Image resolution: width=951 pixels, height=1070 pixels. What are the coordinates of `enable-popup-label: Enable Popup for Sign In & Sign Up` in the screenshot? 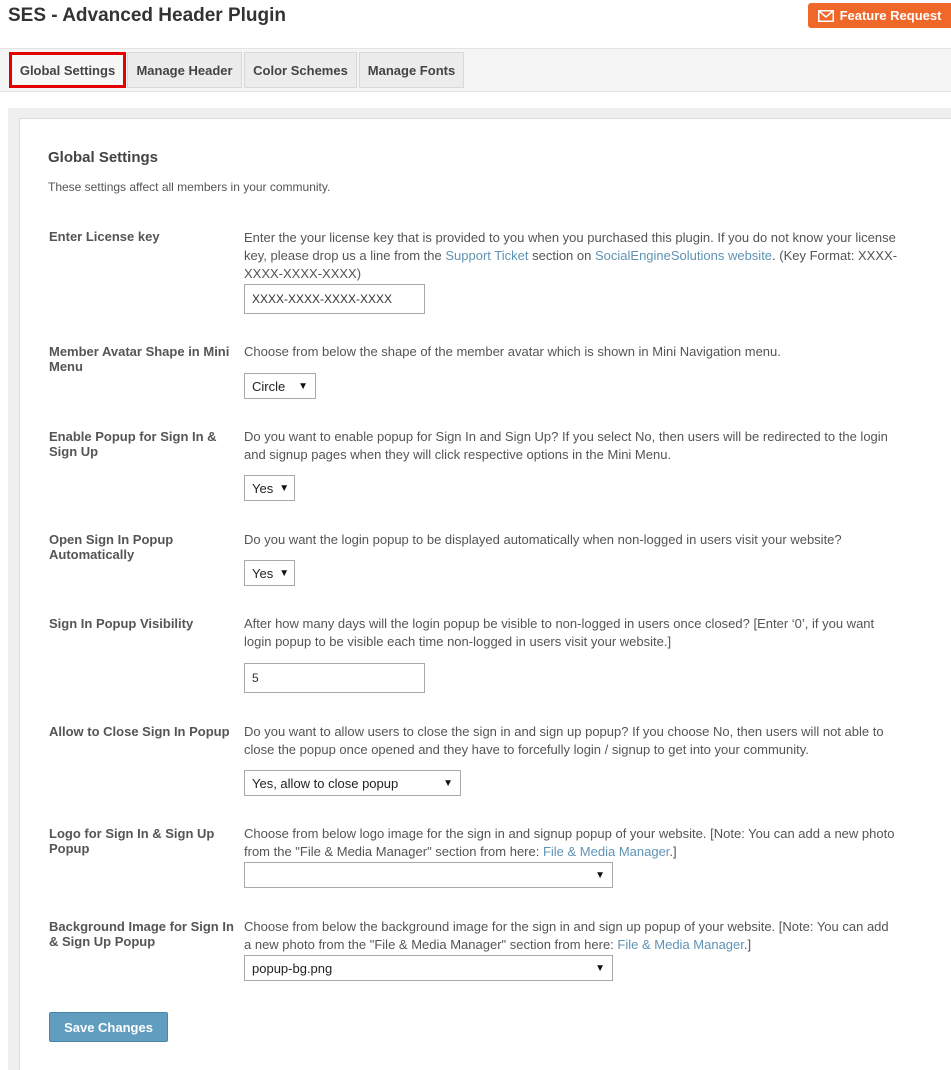 It's located at (133, 444).